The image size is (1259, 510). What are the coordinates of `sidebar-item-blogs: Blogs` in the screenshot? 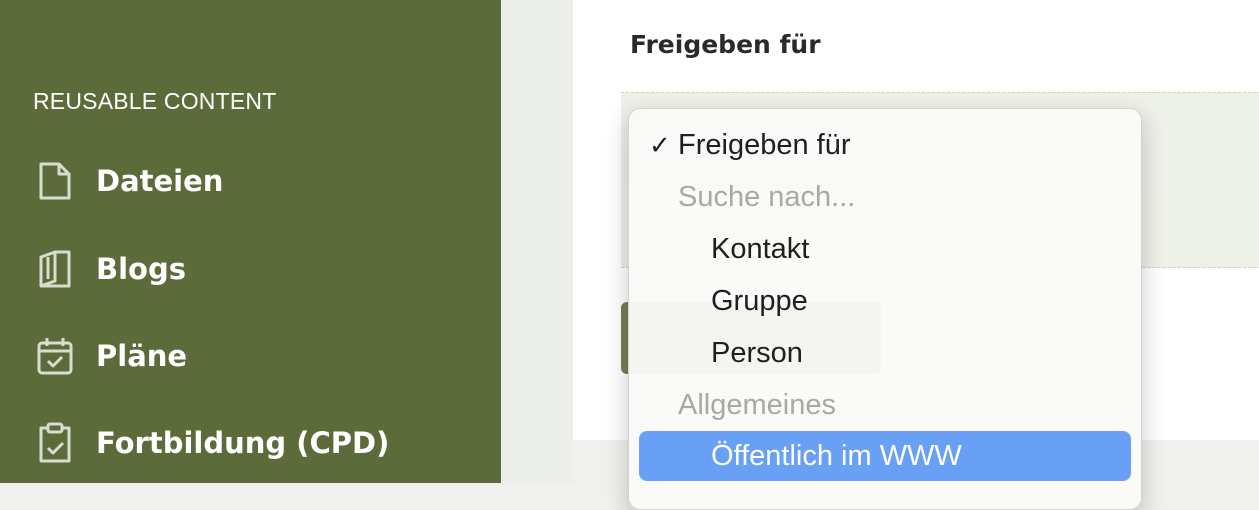 It's located at (253, 269).